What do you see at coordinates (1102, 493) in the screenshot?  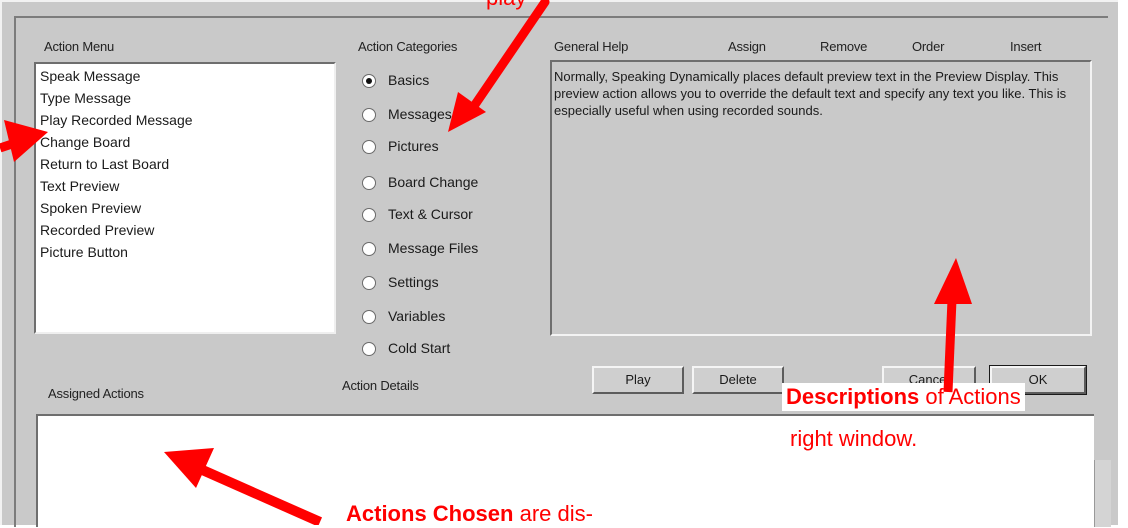 I see `vertical-scrollbar` at bounding box center [1102, 493].